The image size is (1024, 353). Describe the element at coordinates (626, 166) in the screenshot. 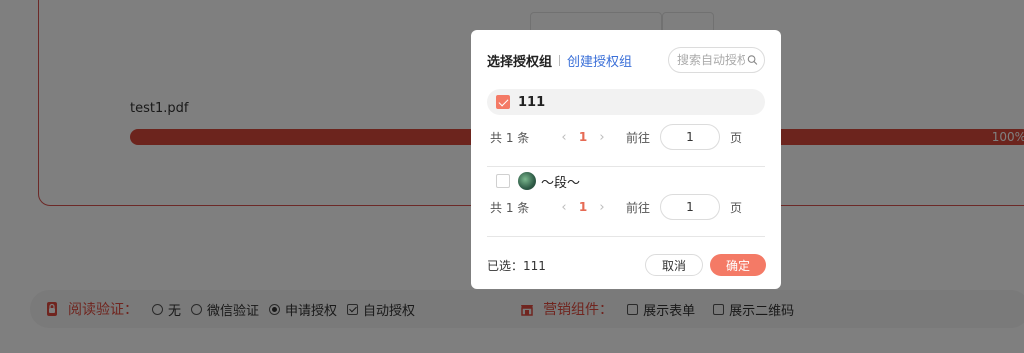

I see `group-divider` at that location.